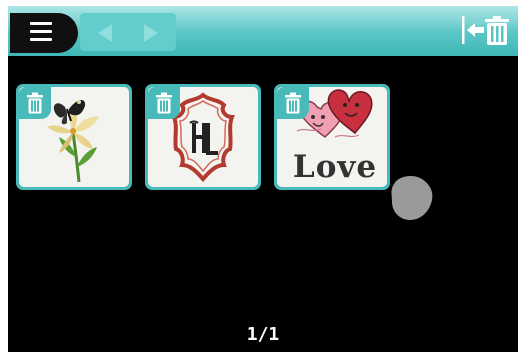  I want to click on previous-page-button, so click(105, 33).